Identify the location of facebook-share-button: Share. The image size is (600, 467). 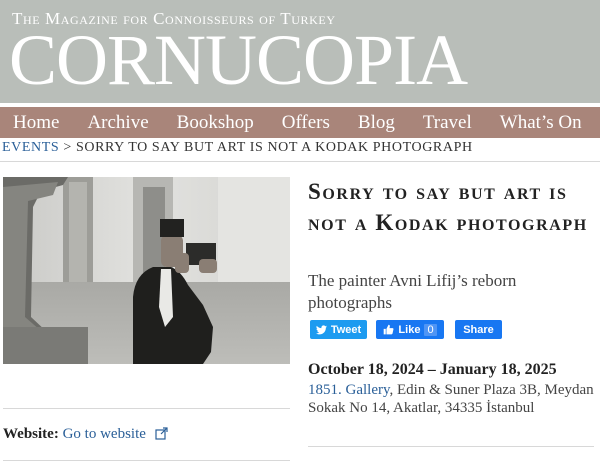
(478, 329).